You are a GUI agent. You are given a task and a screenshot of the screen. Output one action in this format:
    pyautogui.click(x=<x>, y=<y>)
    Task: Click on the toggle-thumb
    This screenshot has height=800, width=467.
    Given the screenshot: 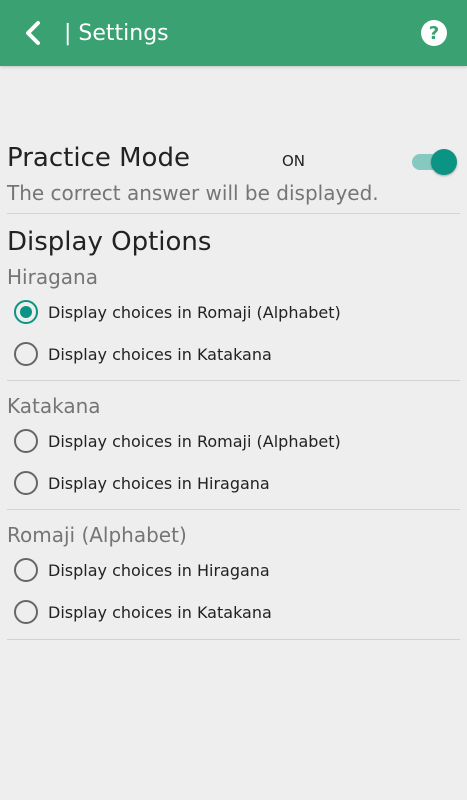 What is the action you would take?
    pyautogui.click(x=444, y=162)
    